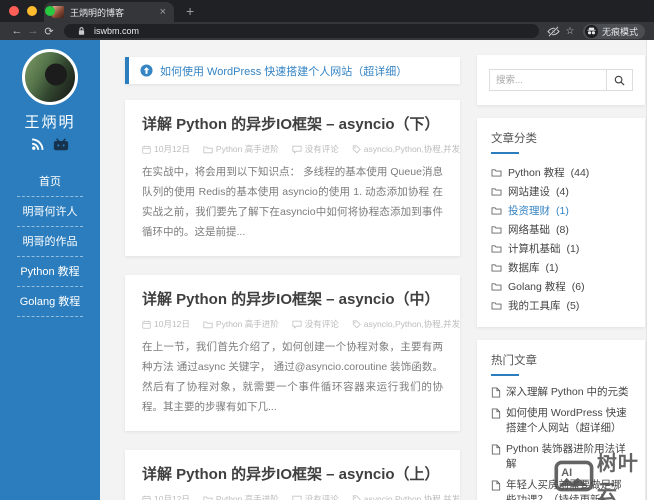 This screenshot has width=654, height=500. I want to click on left-sidebar: 王炳明 首页 明哥何许人 明哥的作品 Python 教程 Golang 教程, so click(50, 270).